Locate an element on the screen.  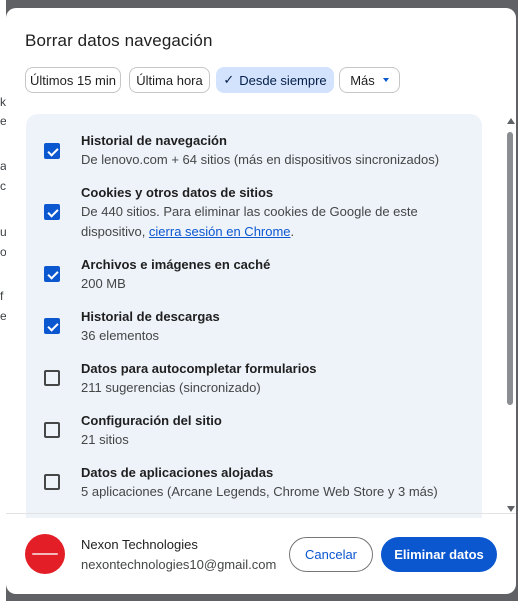
item-description: 21 sitios is located at coordinates (105, 439).